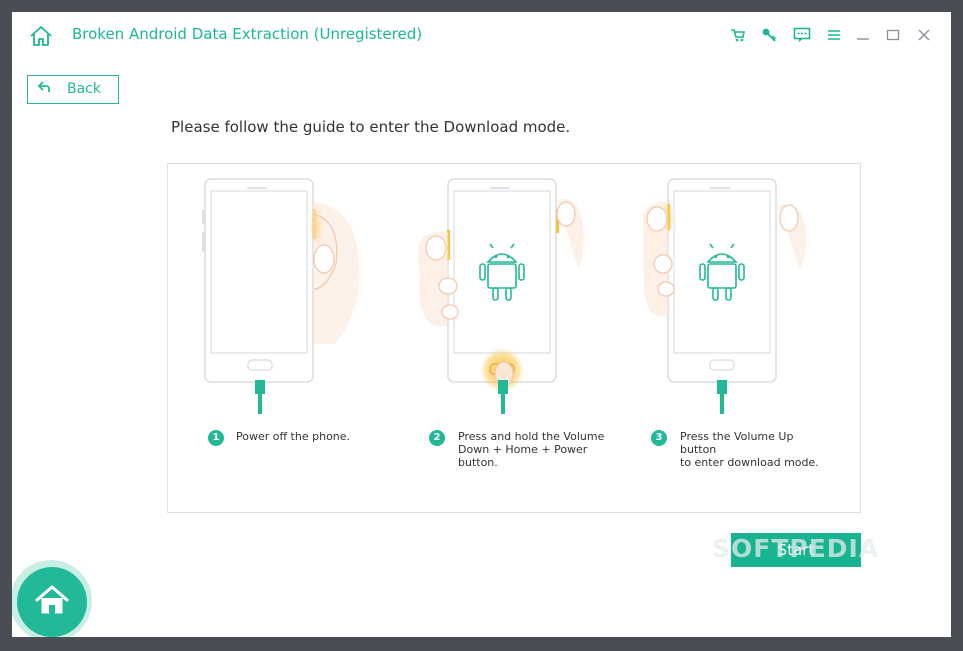  I want to click on start-button: Start, so click(796, 550).